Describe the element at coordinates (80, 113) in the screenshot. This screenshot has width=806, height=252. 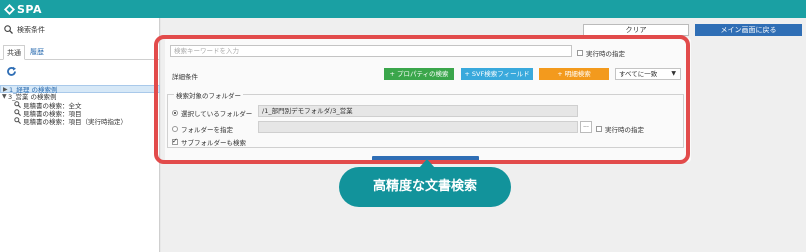
I see `tree-subitem: 見積書の検索：項目` at that location.